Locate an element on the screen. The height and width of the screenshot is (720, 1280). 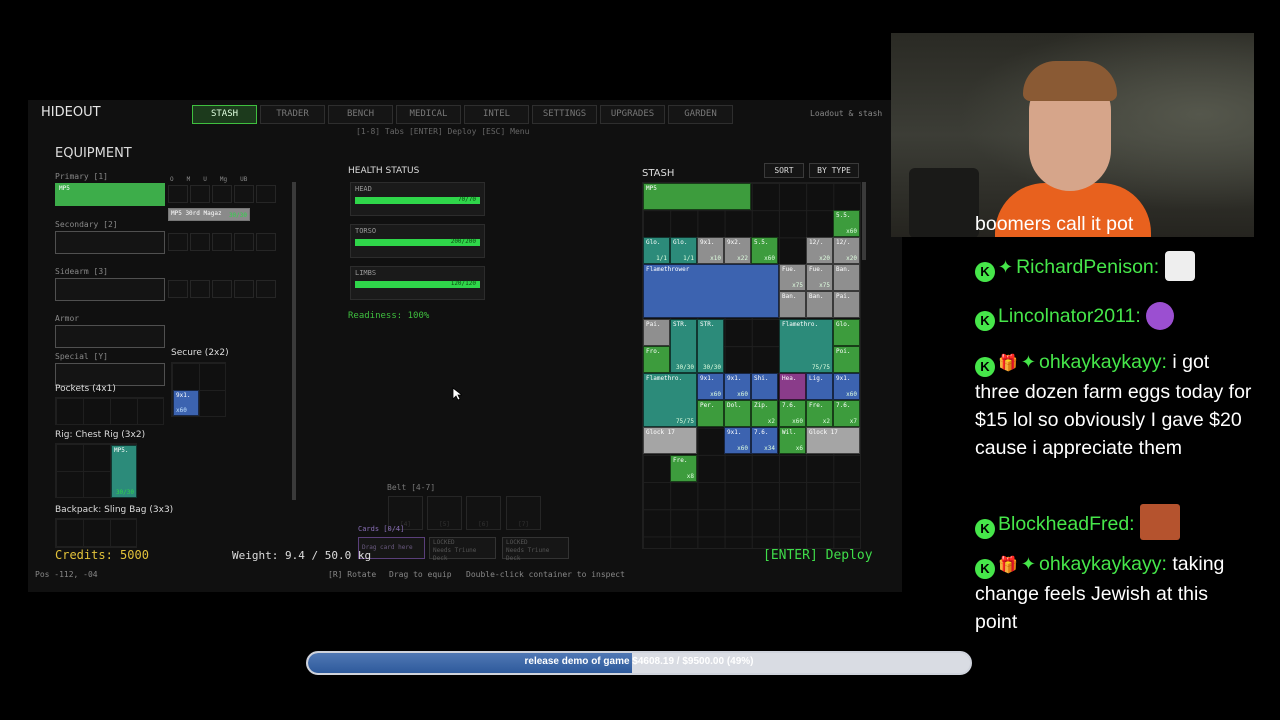
kick-badge-icon: K is located at coordinates (985, 569).